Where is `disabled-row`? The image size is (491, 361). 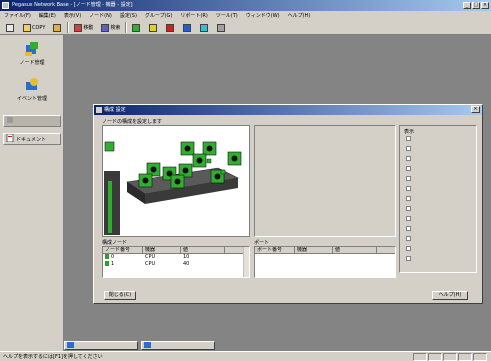 disabled-row is located at coordinates (32, 121).